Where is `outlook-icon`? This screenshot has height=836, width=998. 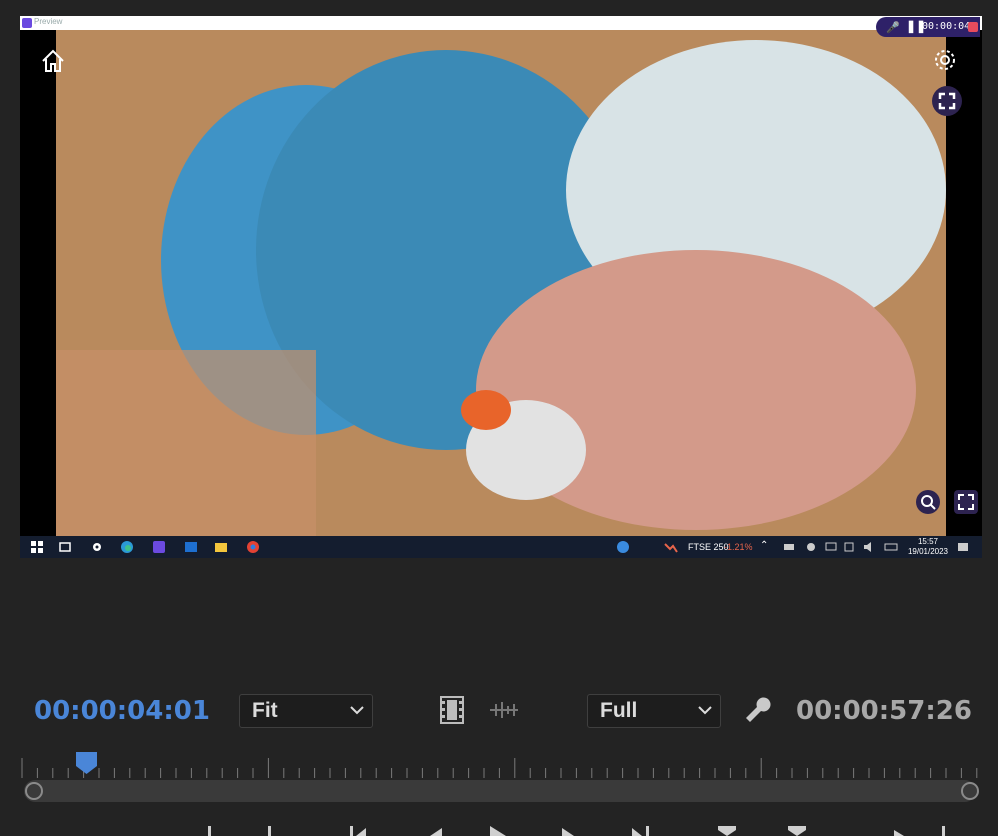
outlook-icon is located at coordinates (191, 547).